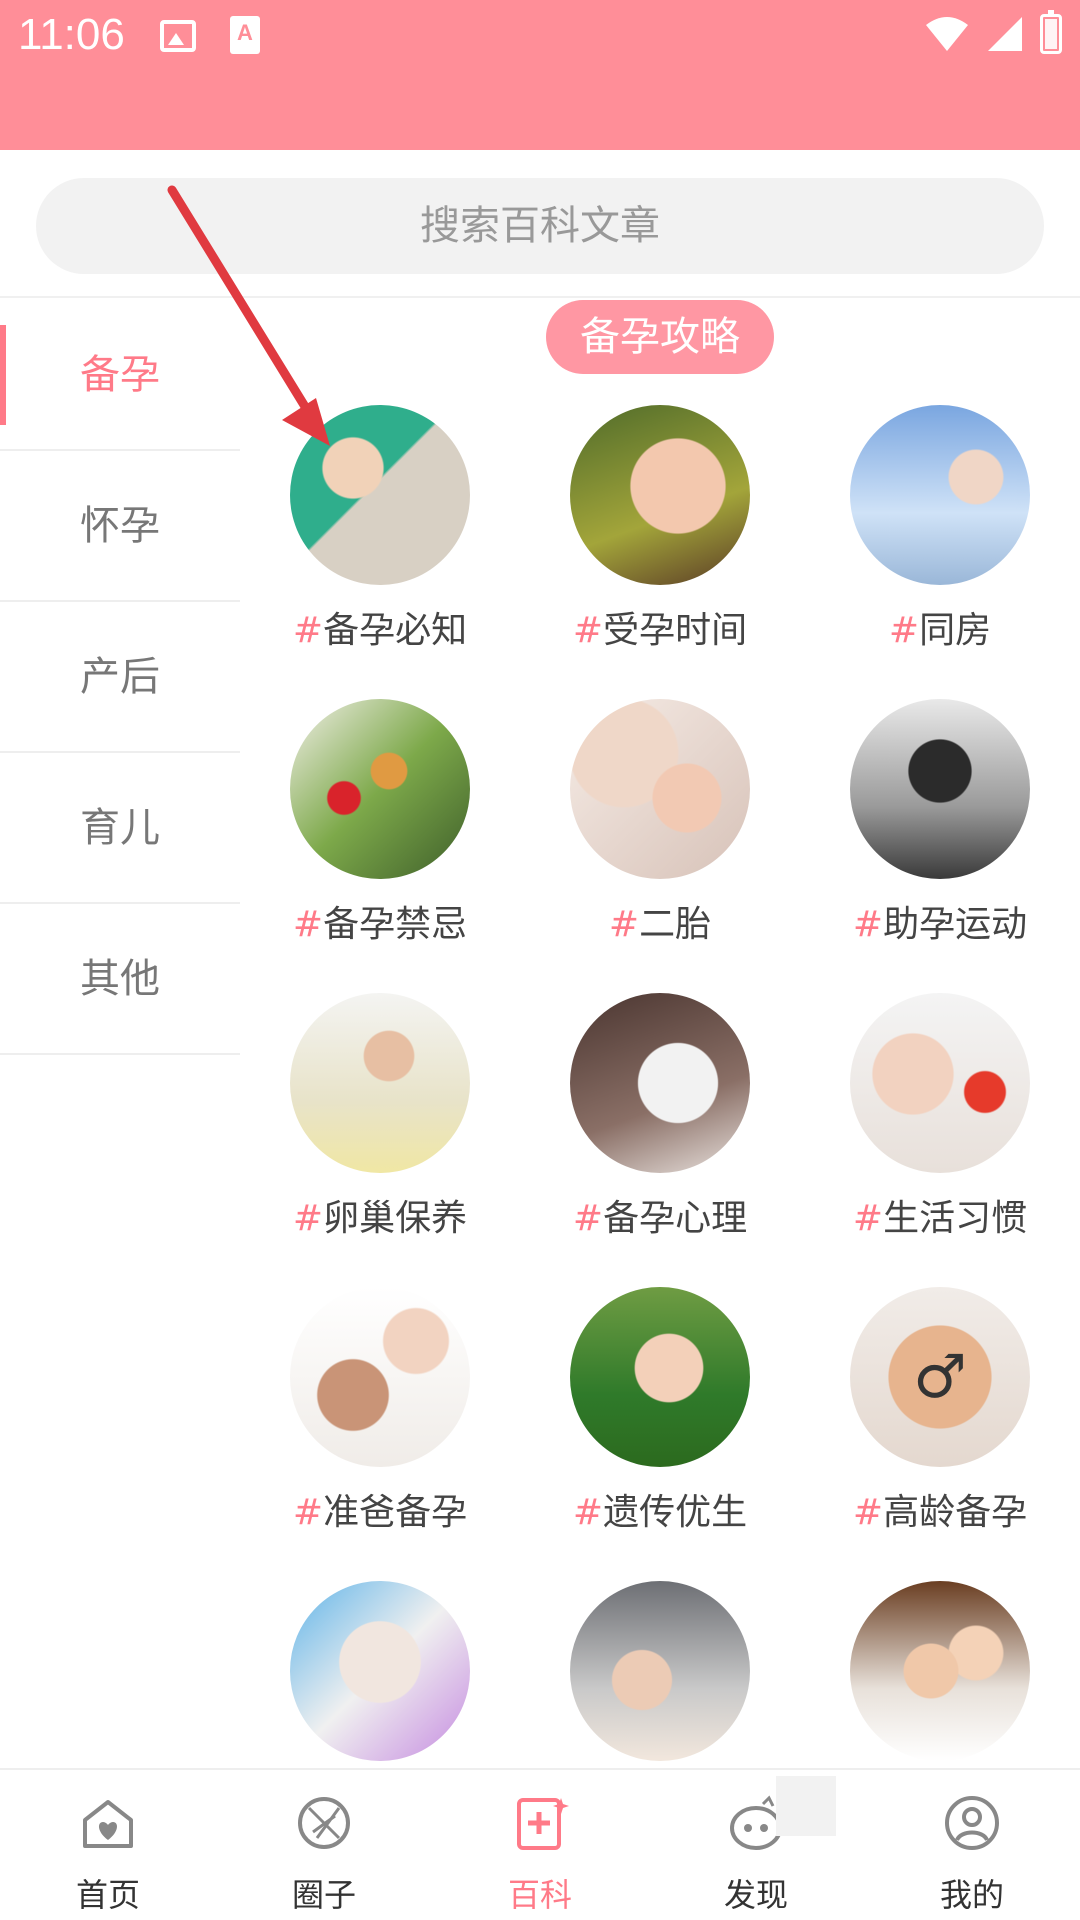 The width and height of the screenshot is (1080, 1920). I want to click on category-sidebar: 备孕 怀孕 产后 育儿 其他, so click(120, 677).